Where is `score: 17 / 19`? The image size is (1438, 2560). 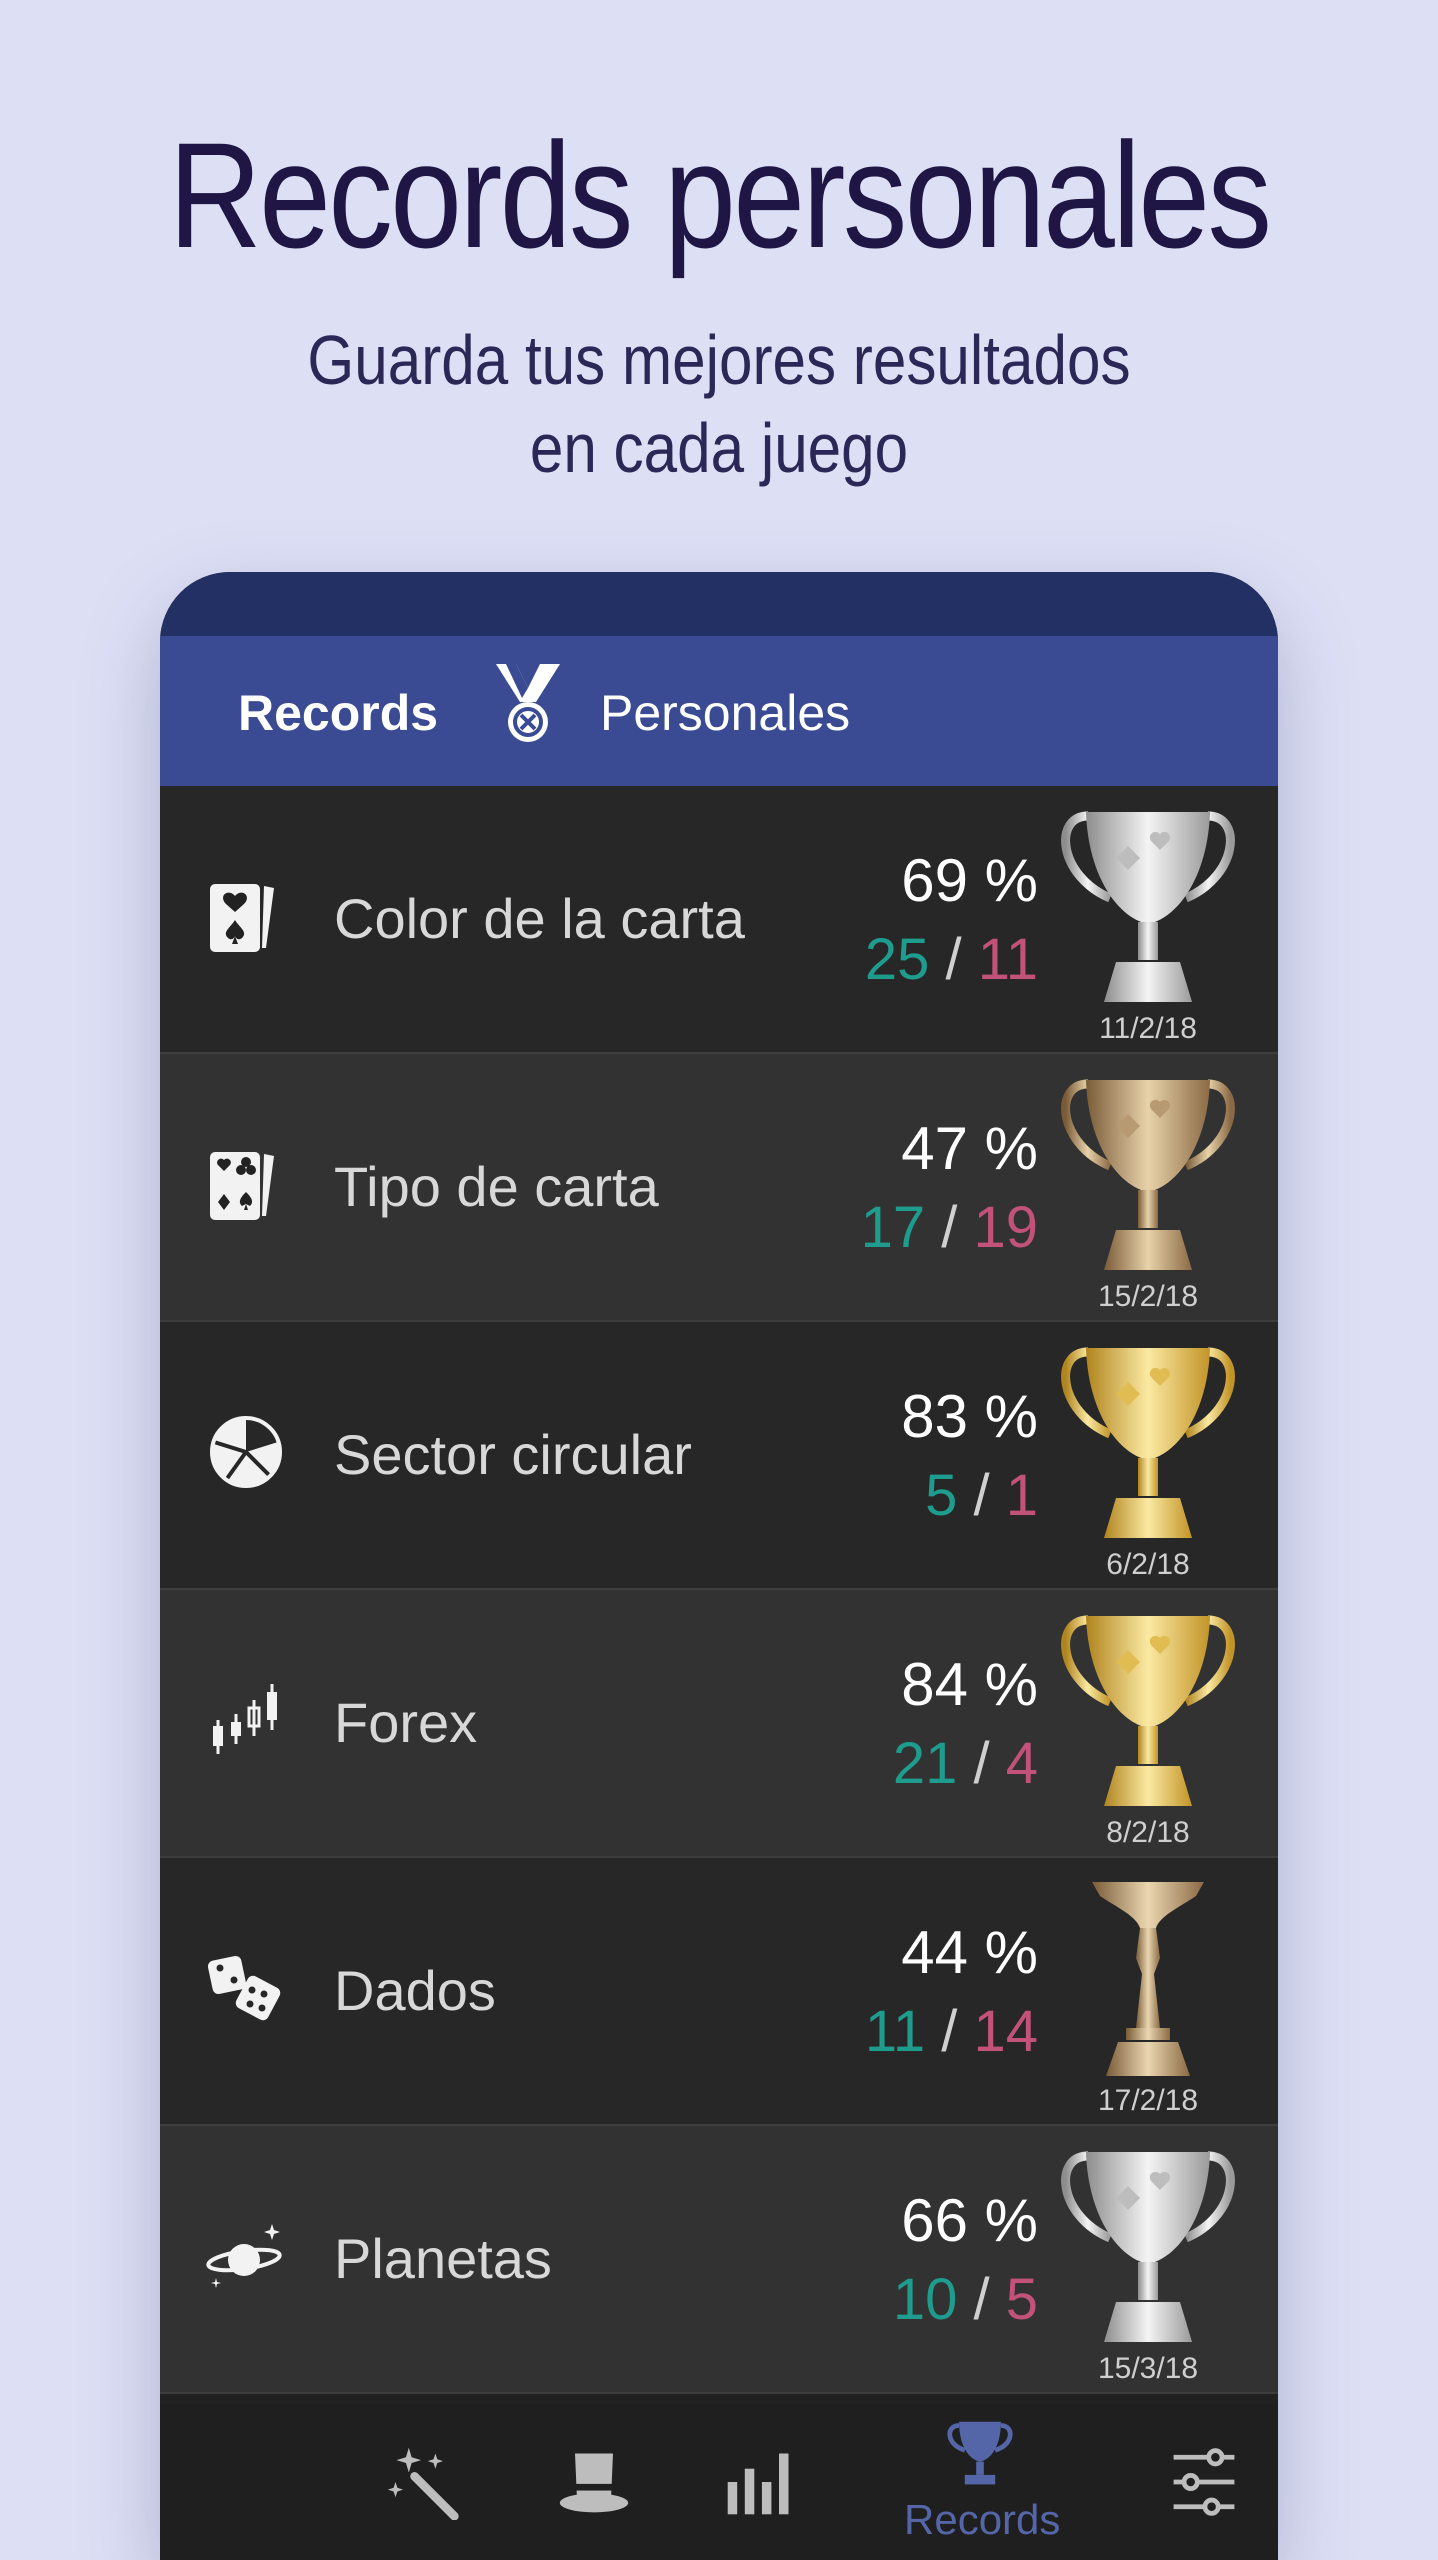 score: 17 / 19 is located at coordinates (949, 1227).